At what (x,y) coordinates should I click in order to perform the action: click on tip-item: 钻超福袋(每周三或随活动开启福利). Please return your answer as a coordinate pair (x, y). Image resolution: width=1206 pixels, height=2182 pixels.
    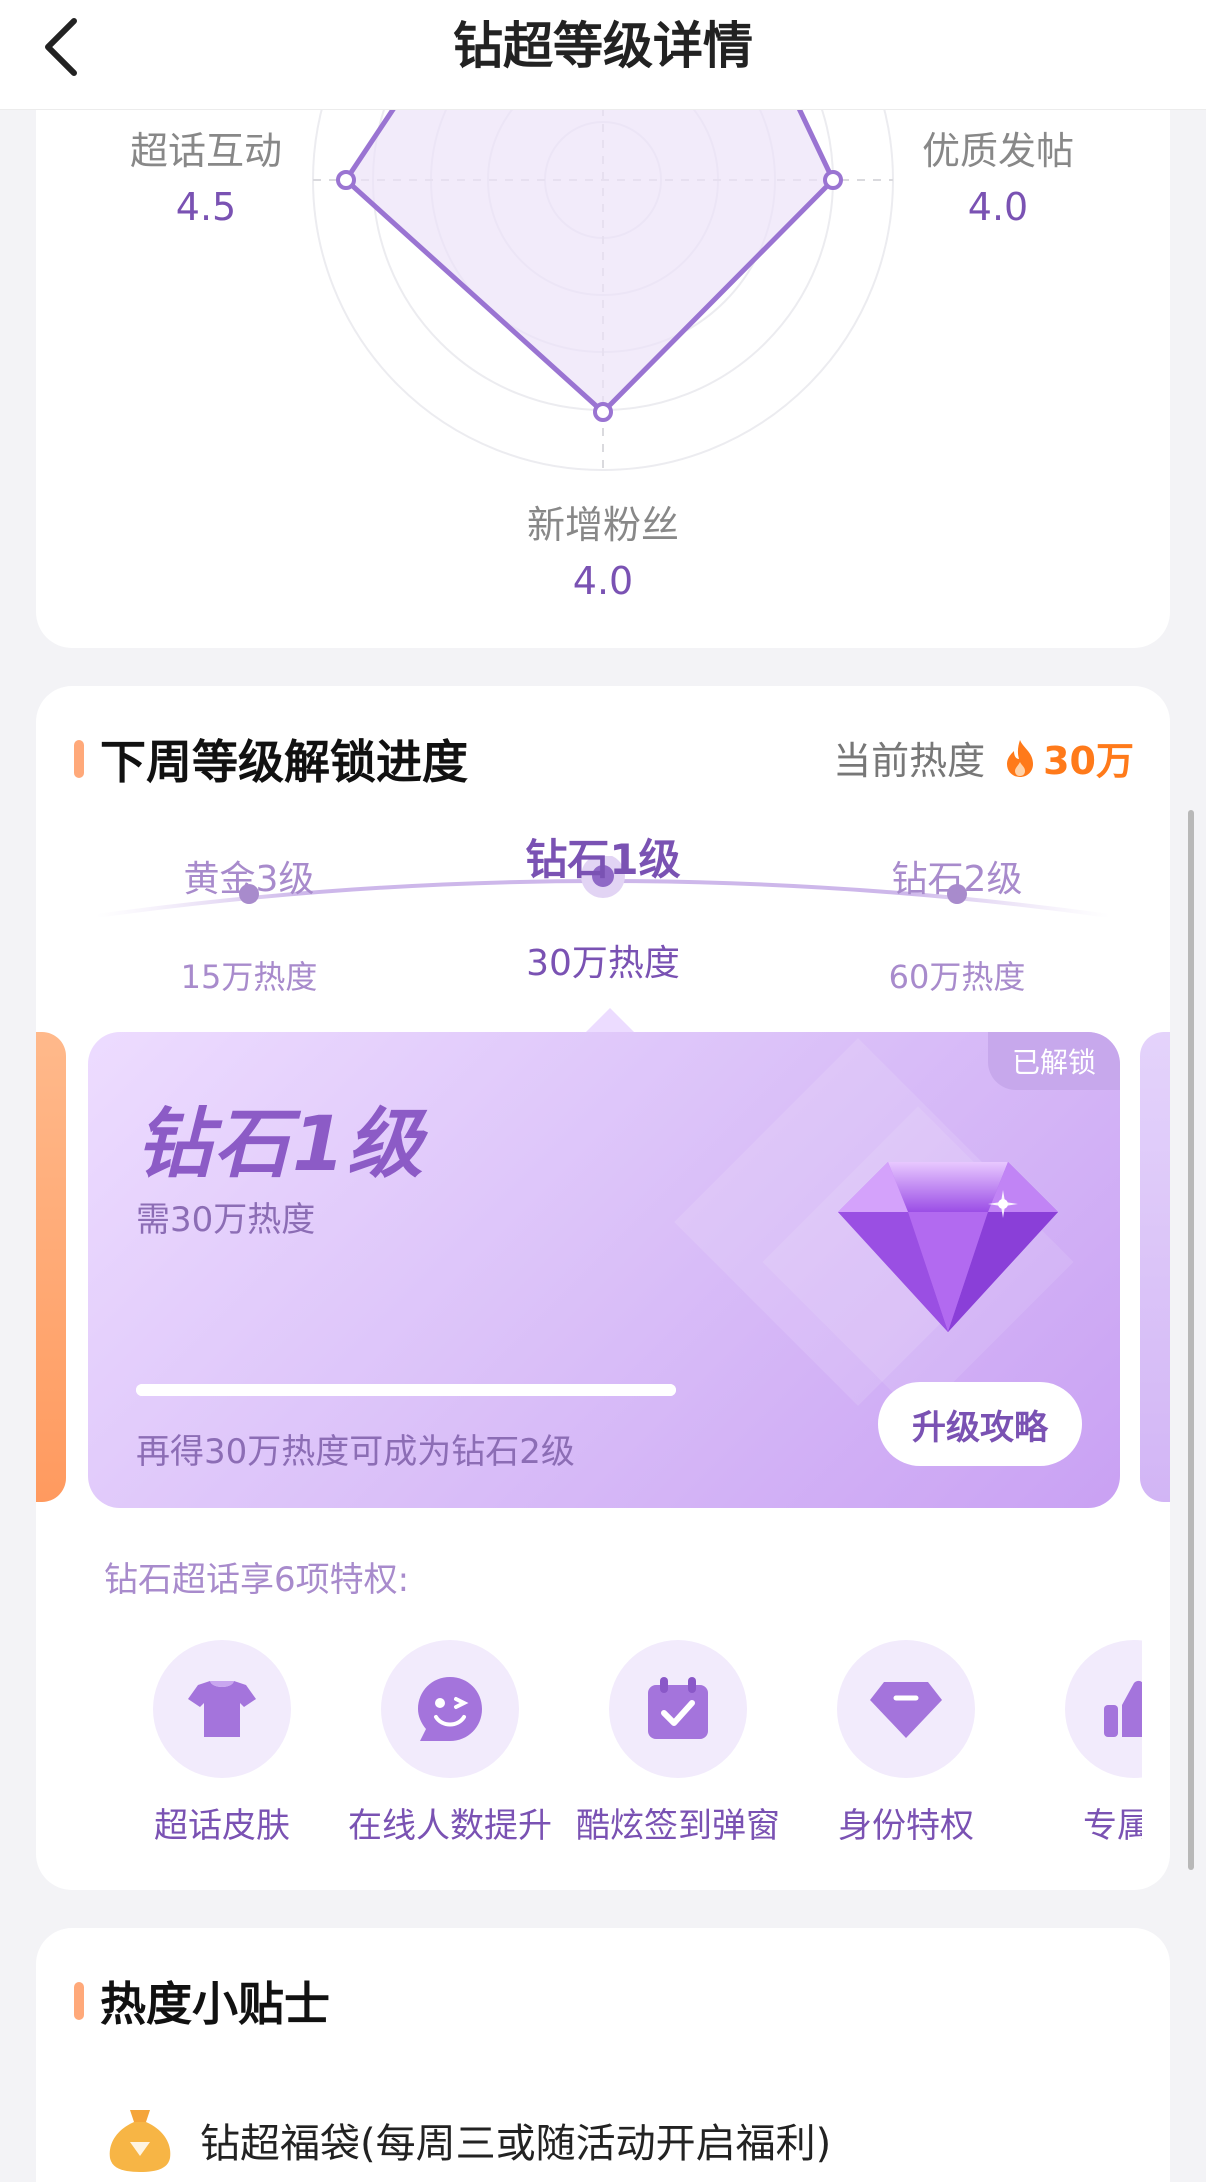
    Looking at the image, I should click on (467, 2140).